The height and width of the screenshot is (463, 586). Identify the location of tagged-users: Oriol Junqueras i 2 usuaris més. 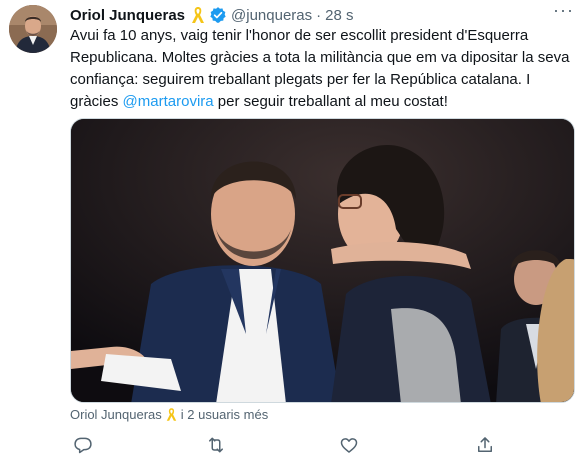
(169, 414).